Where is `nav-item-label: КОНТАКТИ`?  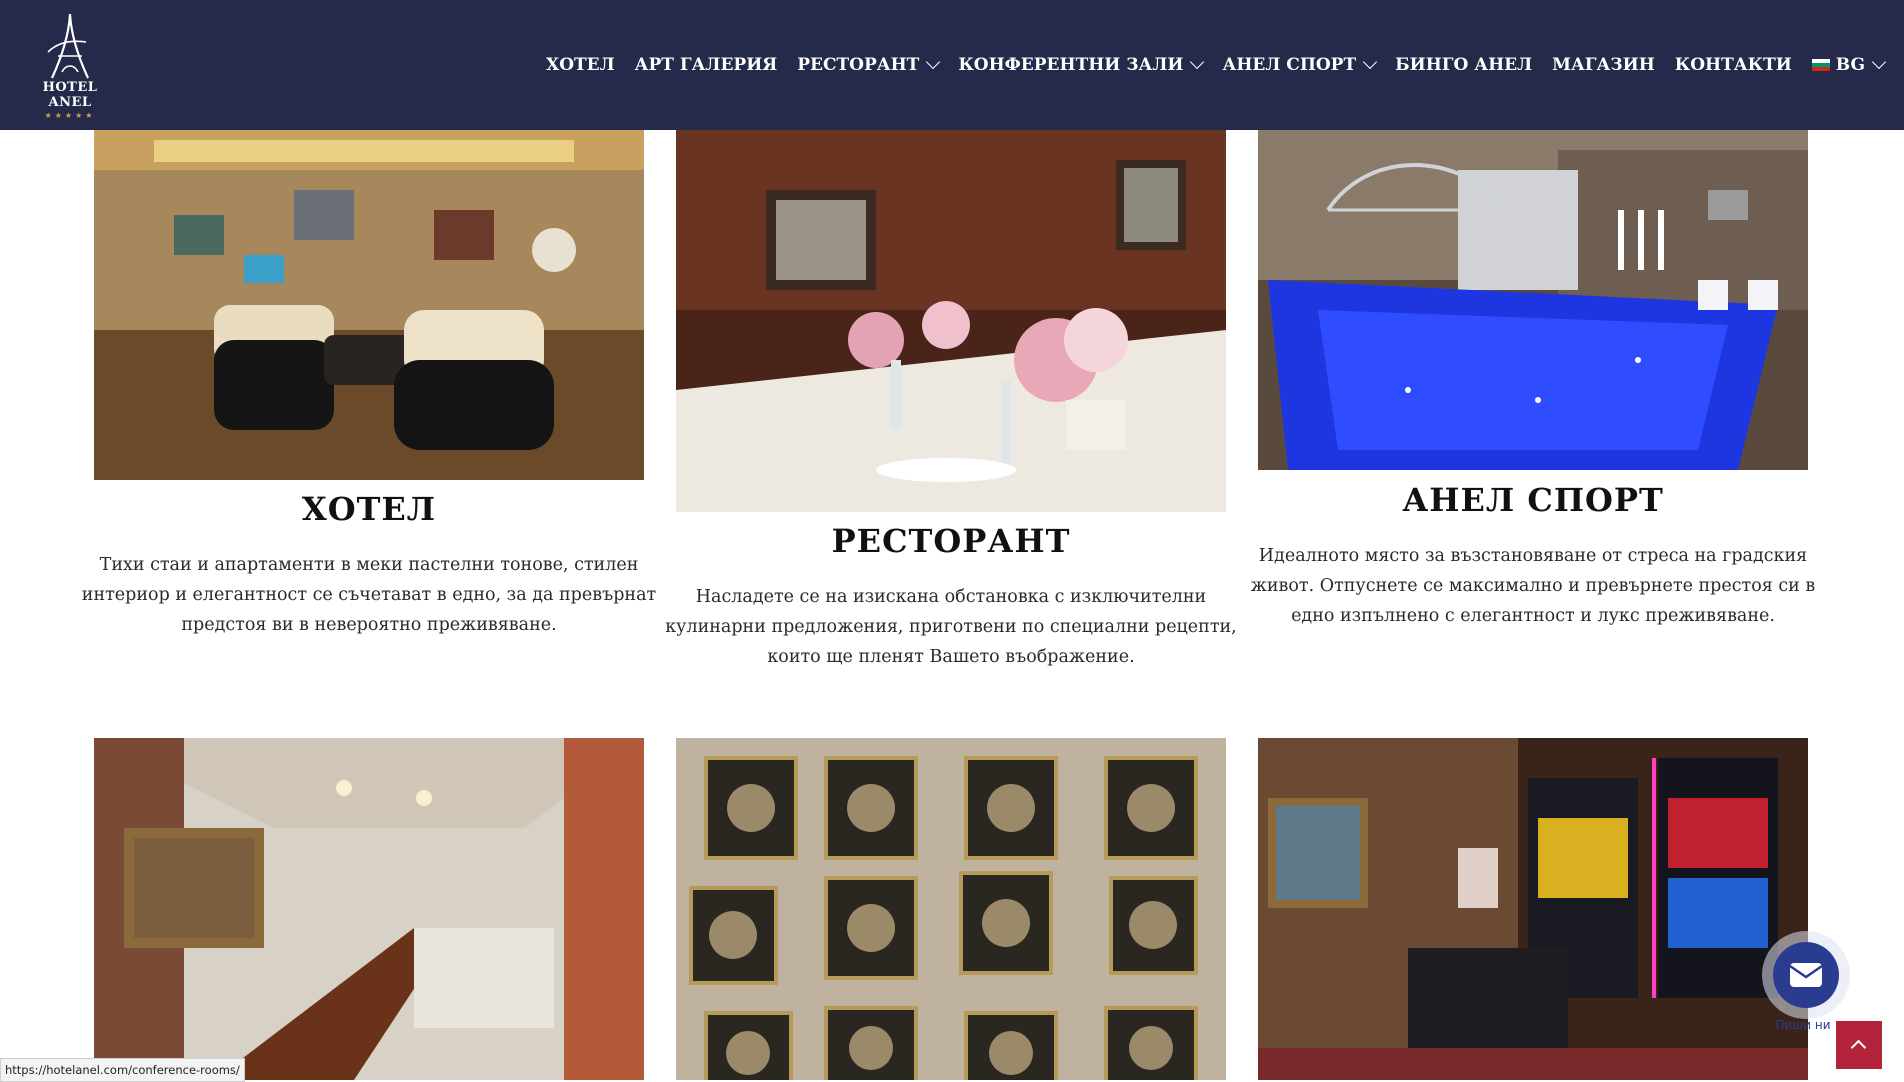
nav-item-label: КОНТАКТИ is located at coordinates (1733, 65).